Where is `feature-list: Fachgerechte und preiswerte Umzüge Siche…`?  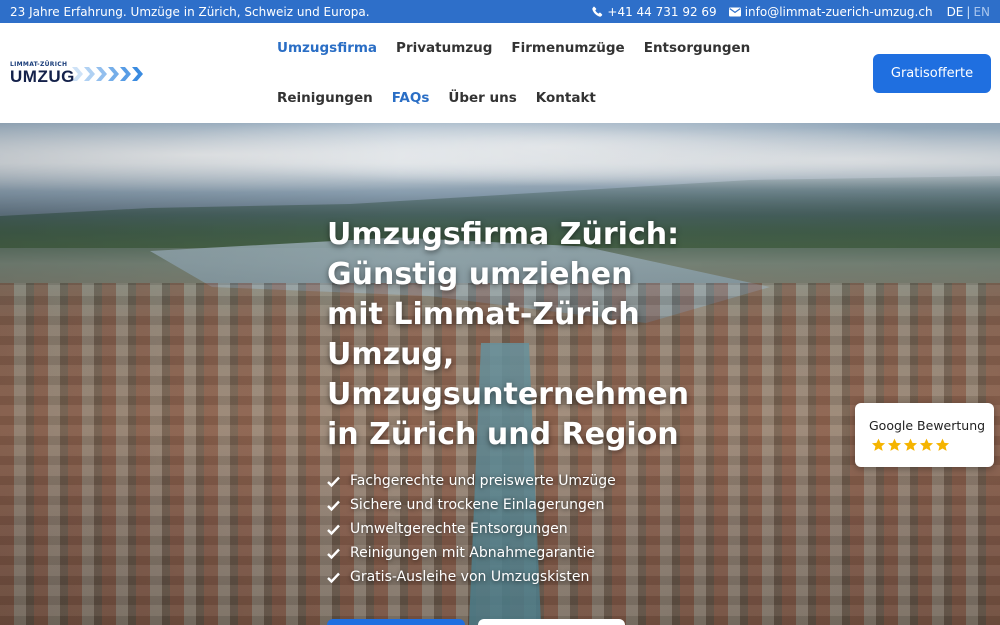
feature-list: Fachgerechte und preiswerte Umzüge Siche… is located at coordinates (471, 529).